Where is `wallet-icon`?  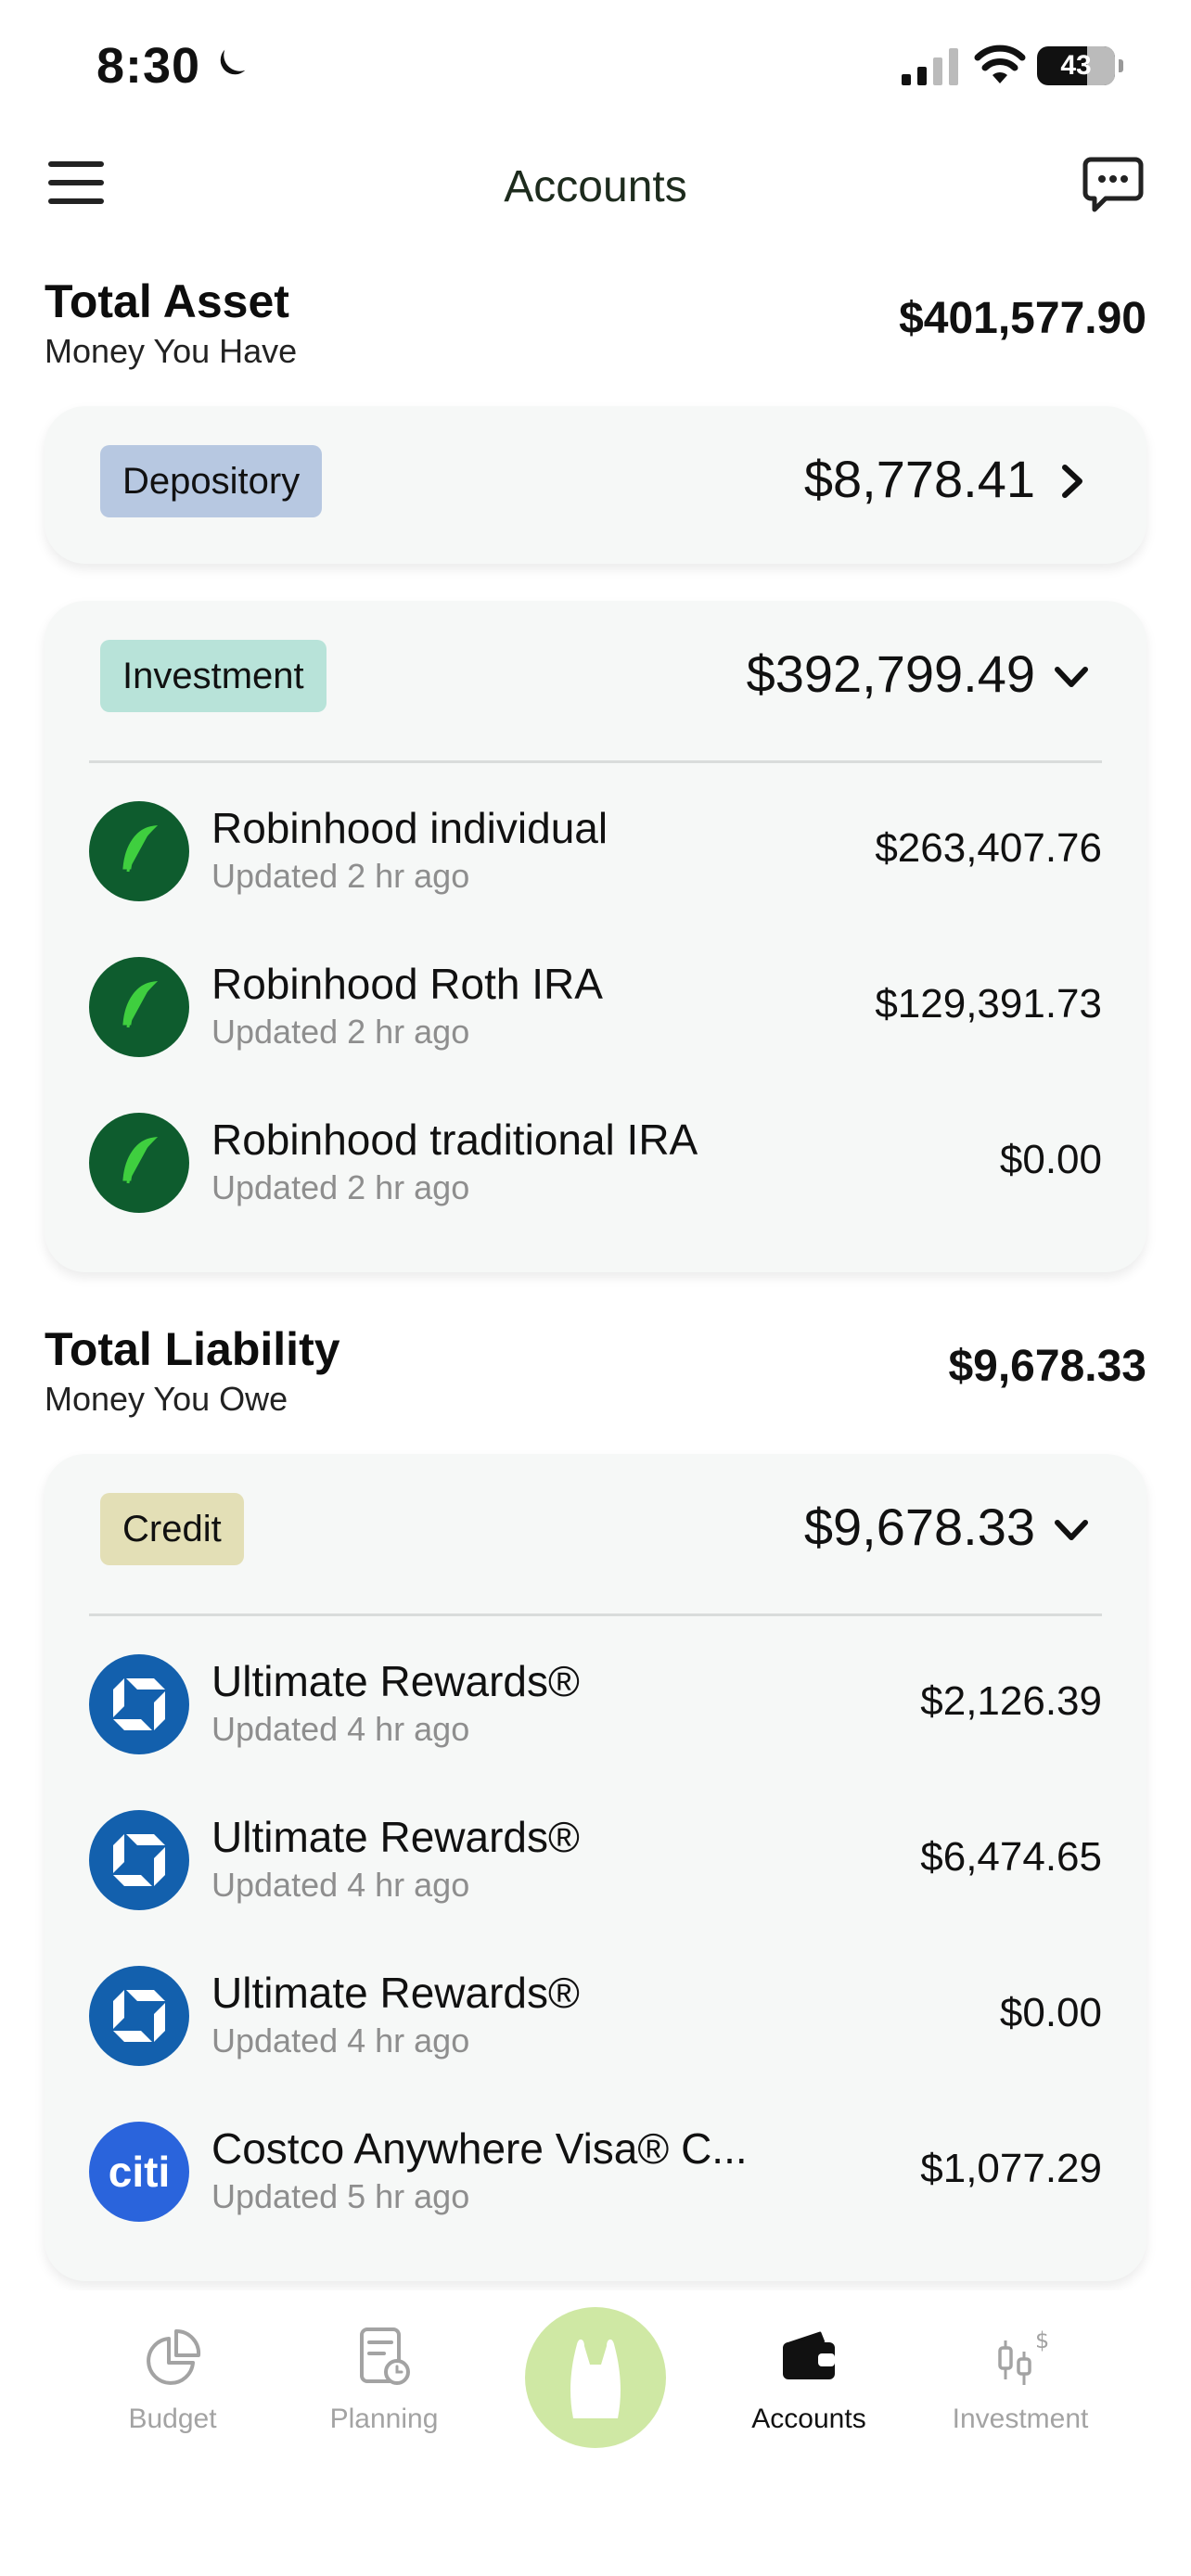 wallet-icon is located at coordinates (809, 2355).